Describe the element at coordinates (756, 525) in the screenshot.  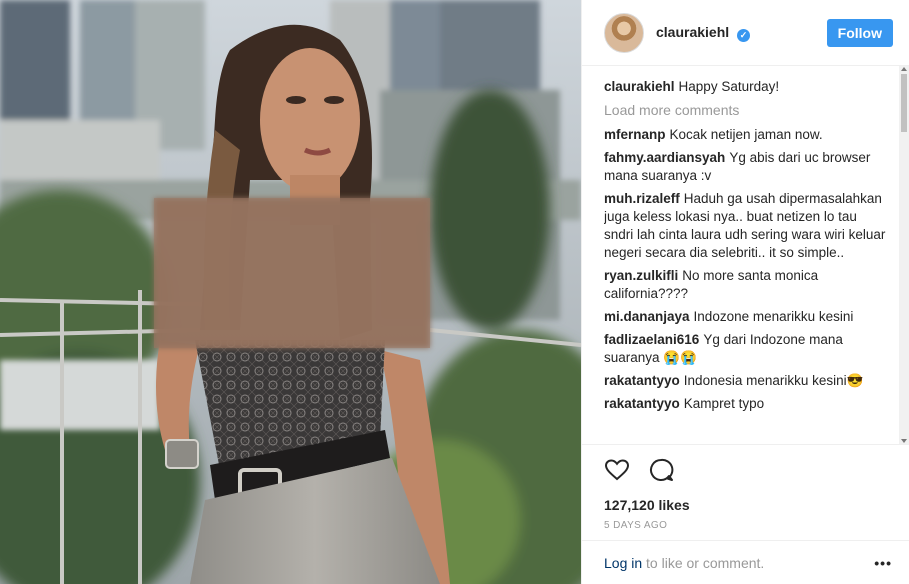
I see `post-timestamp: 5 DAYS AGO` at that location.